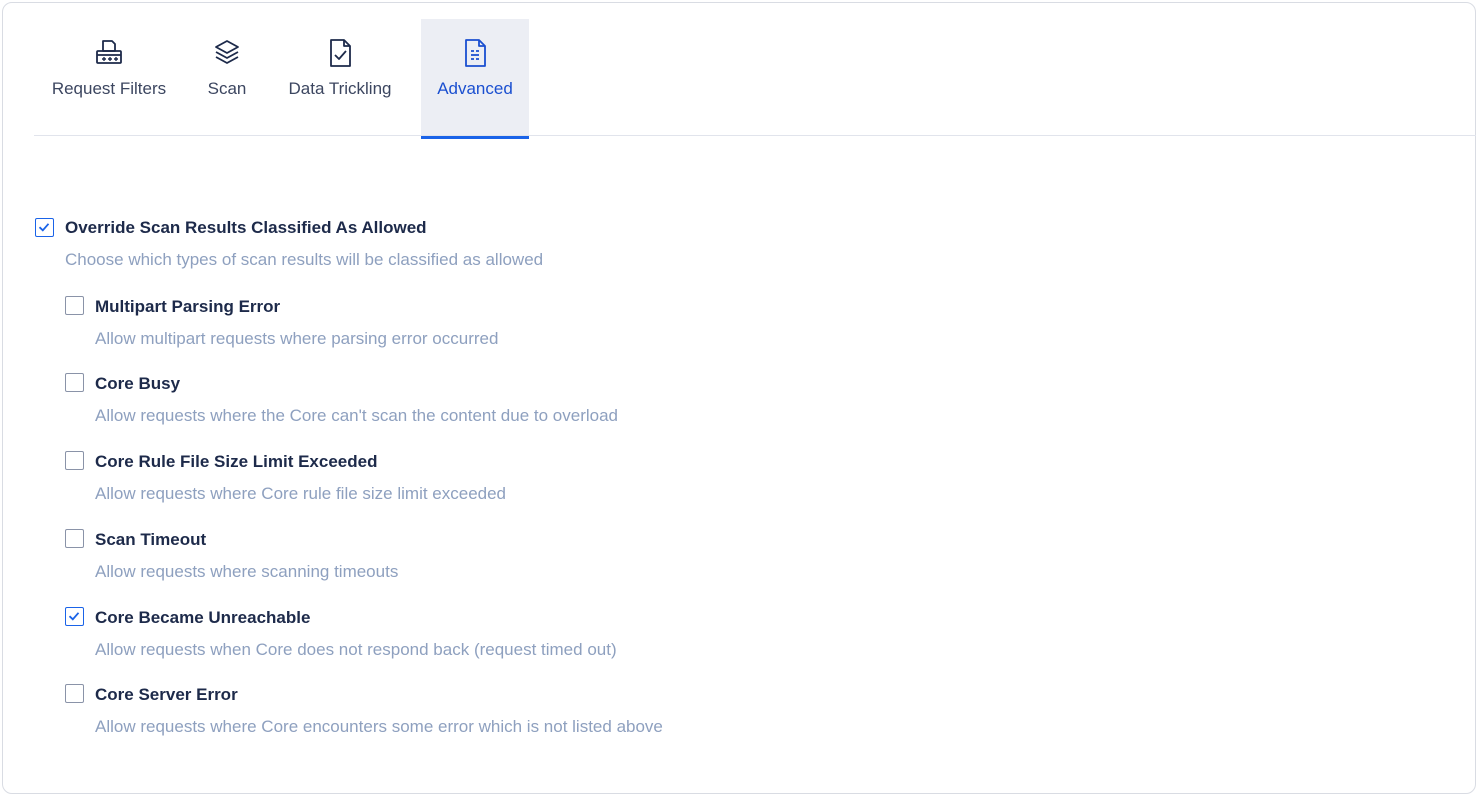  Describe the element at coordinates (755, 135) in the screenshot. I see `tabs-divider` at that location.